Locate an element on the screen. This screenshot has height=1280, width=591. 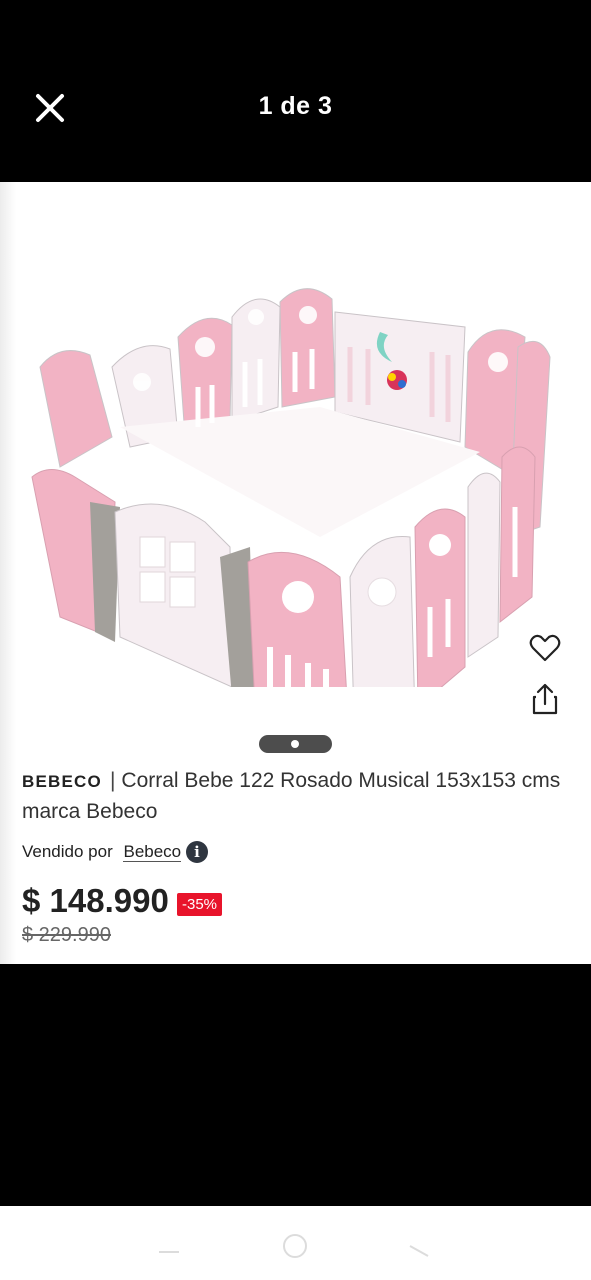
seller-label: Vendido por is located at coordinates (67, 851).